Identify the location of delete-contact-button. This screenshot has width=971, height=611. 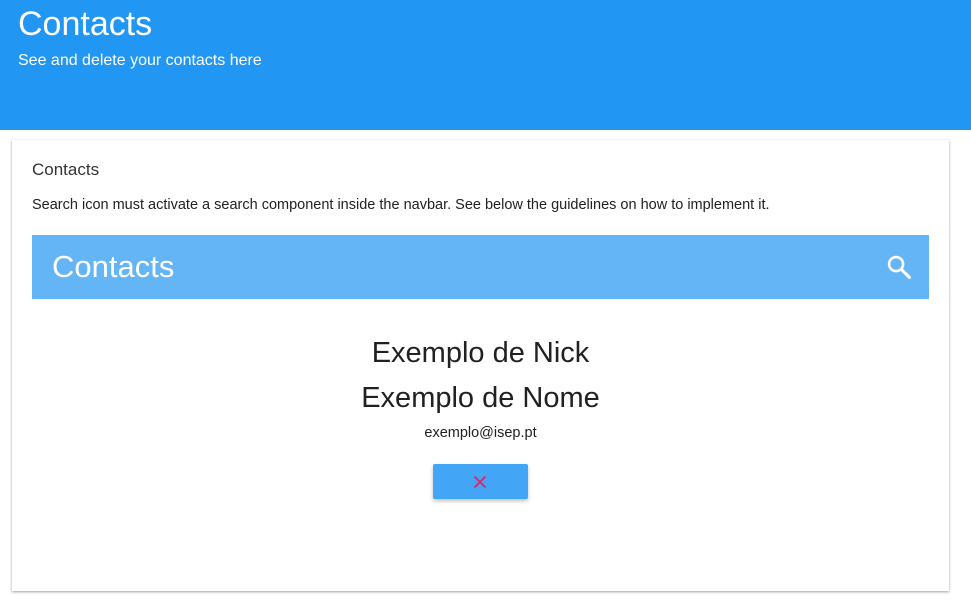
(480, 481).